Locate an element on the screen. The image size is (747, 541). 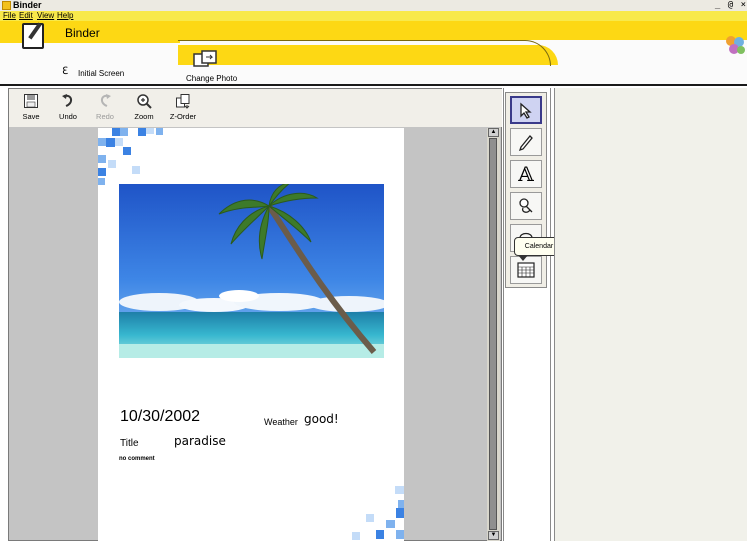
title-value: paradise is located at coordinates (200, 441).